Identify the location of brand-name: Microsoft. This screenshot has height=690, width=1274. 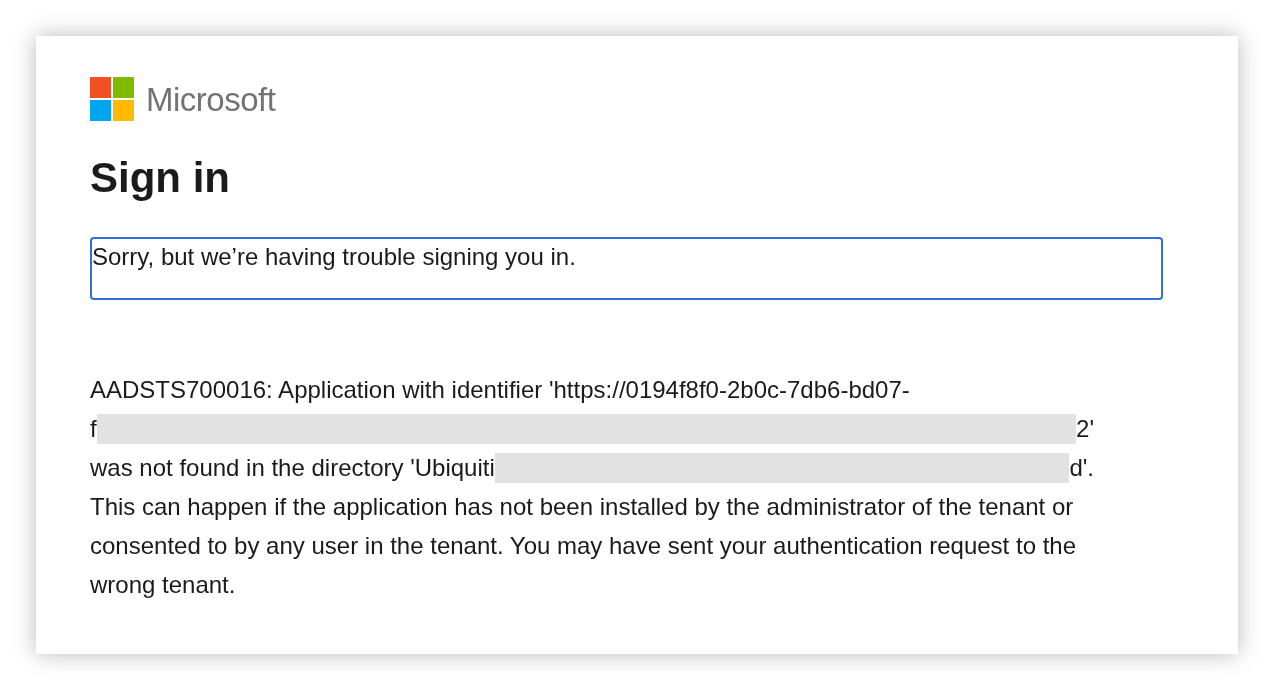
(211, 99).